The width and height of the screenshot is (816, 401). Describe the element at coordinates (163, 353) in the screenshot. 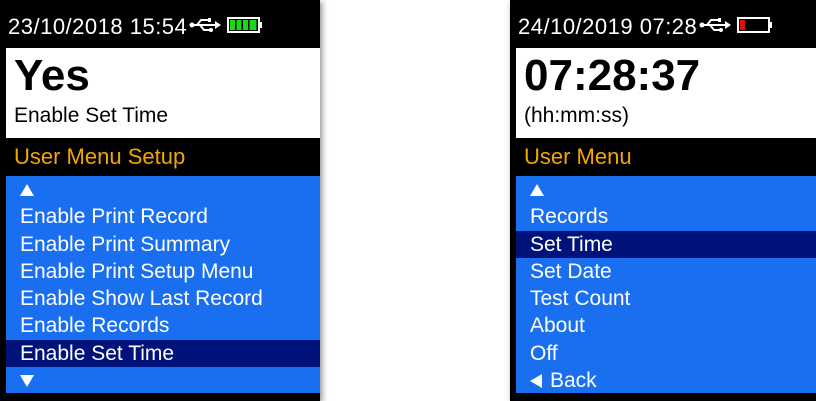

I see `menu-item-enable-set-time: Enable Set Time` at that location.